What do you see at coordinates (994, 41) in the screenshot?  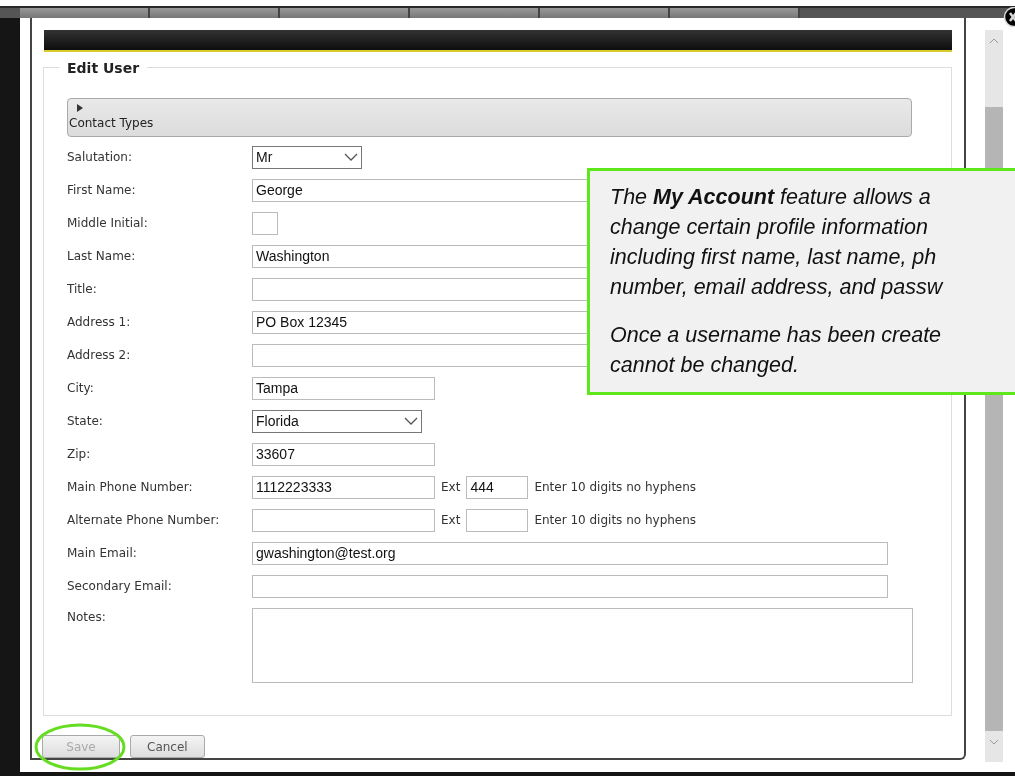 I see `scroll-up-icon` at bounding box center [994, 41].